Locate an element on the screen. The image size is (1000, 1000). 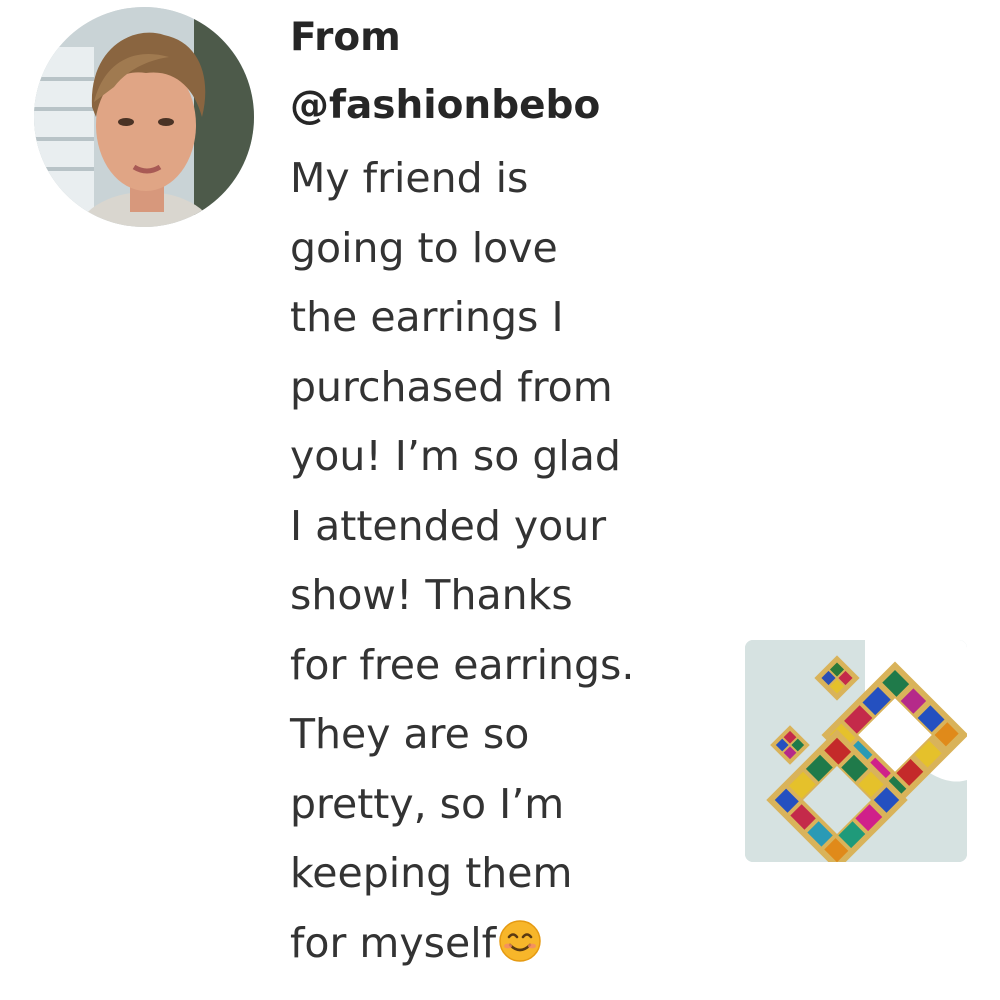
product-image is located at coordinates (856, 751).